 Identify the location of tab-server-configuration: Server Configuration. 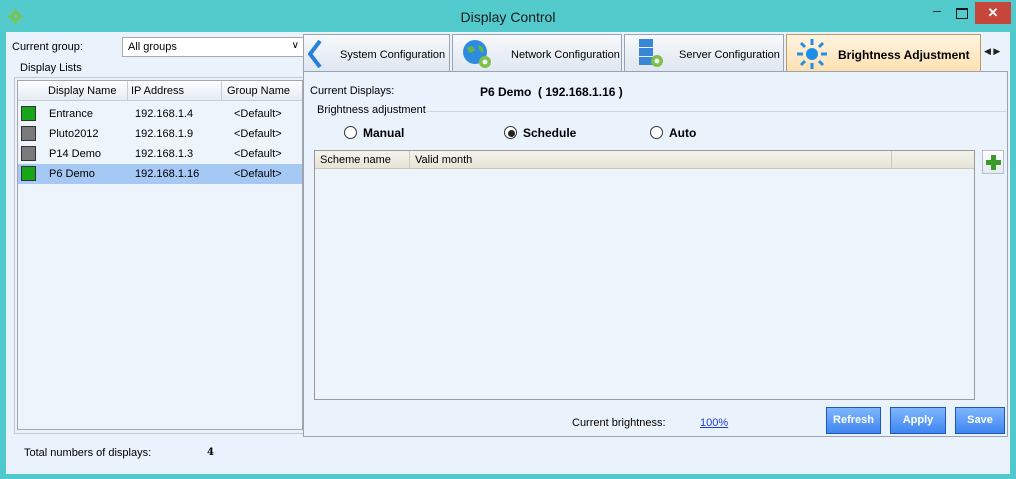
(704, 52).